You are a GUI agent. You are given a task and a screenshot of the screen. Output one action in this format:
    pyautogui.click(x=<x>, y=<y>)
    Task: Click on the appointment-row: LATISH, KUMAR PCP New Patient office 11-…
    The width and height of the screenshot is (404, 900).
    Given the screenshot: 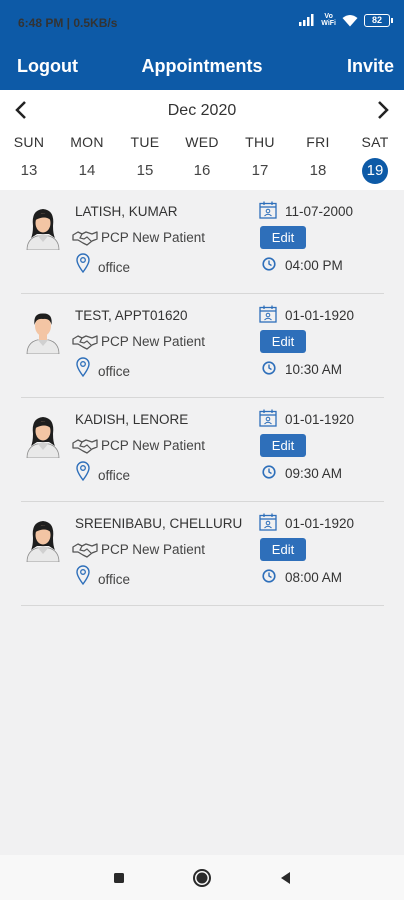 What is the action you would take?
    pyautogui.click(x=202, y=242)
    